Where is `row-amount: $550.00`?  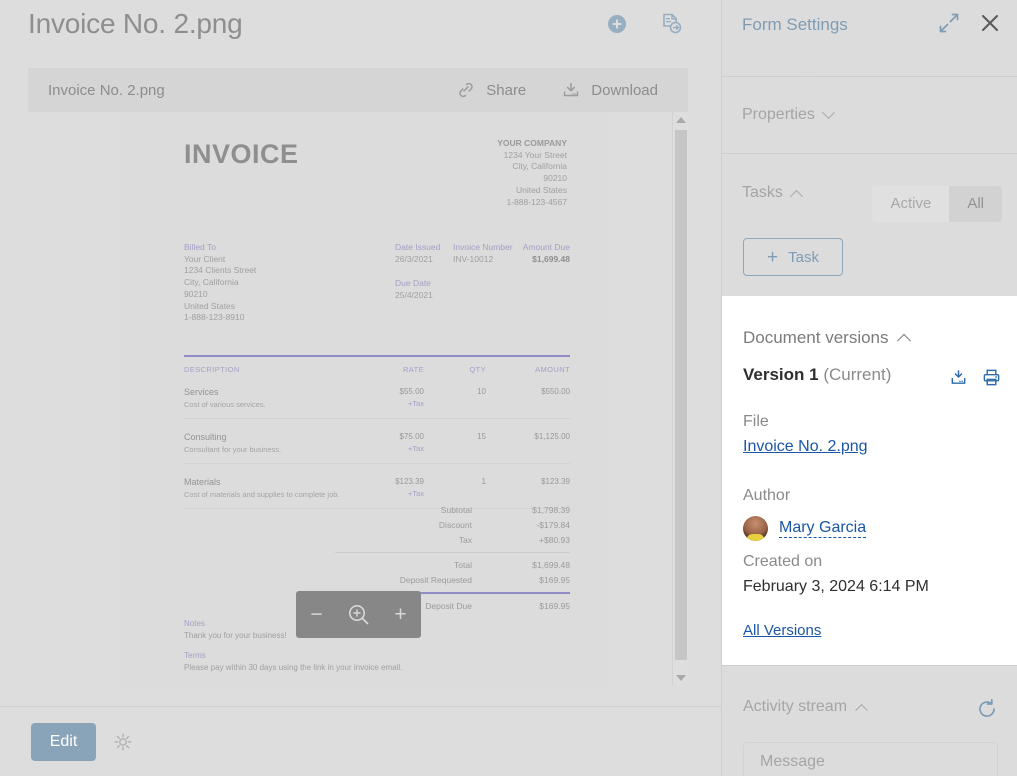
row-amount: $550.00 is located at coordinates (555, 391).